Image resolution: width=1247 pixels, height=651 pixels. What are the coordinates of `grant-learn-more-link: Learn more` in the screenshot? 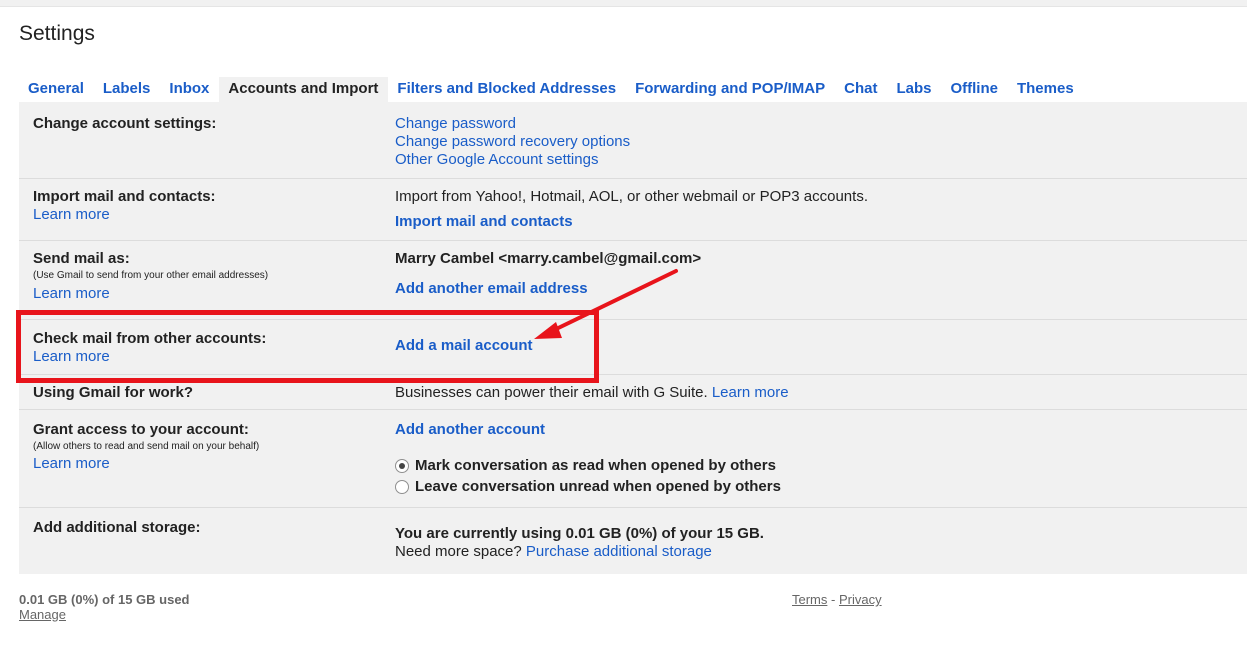 It's located at (203, 464).